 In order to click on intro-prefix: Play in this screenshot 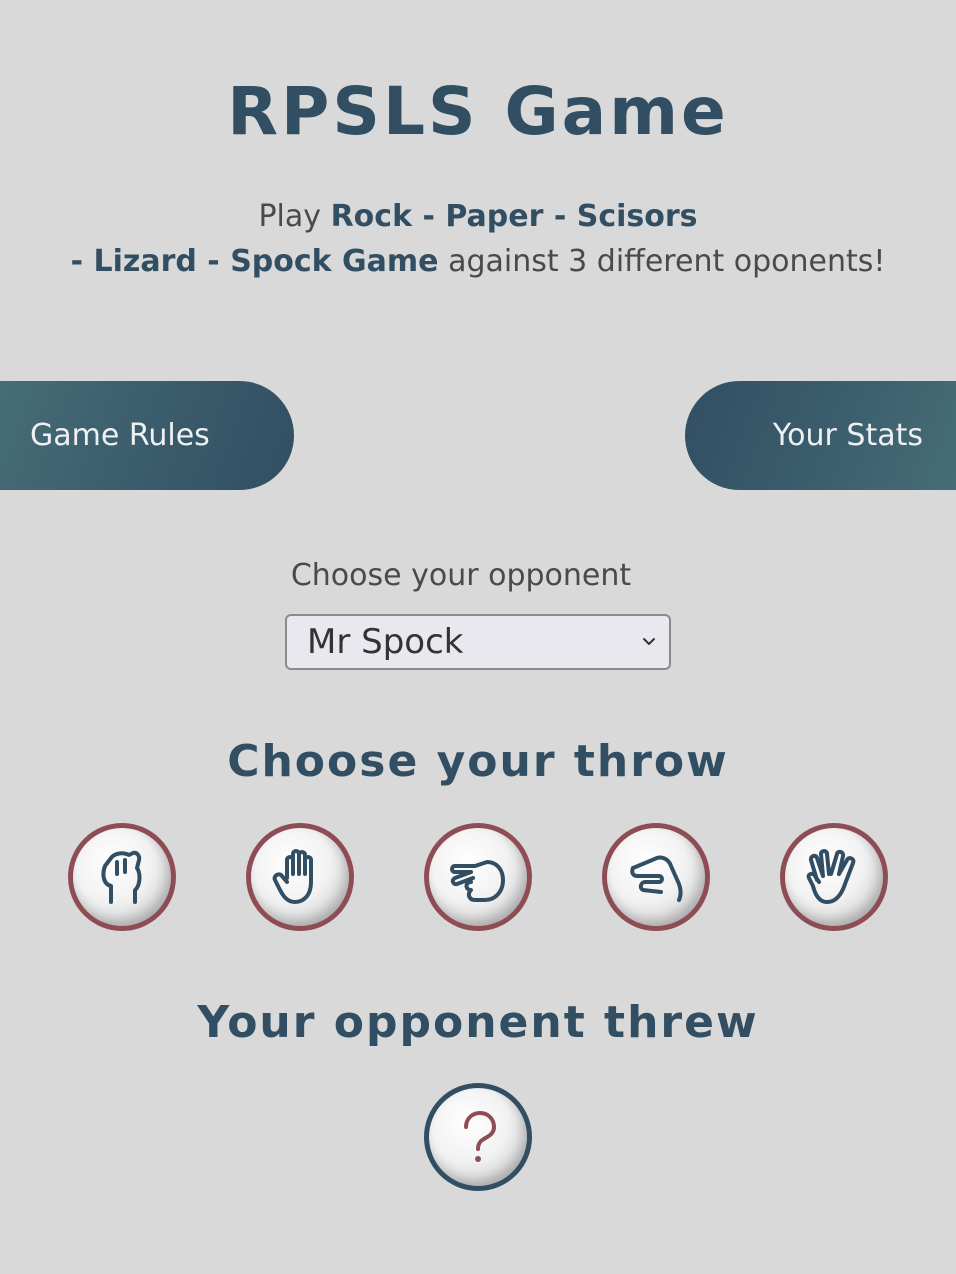, I will do `click(290, 216)`.